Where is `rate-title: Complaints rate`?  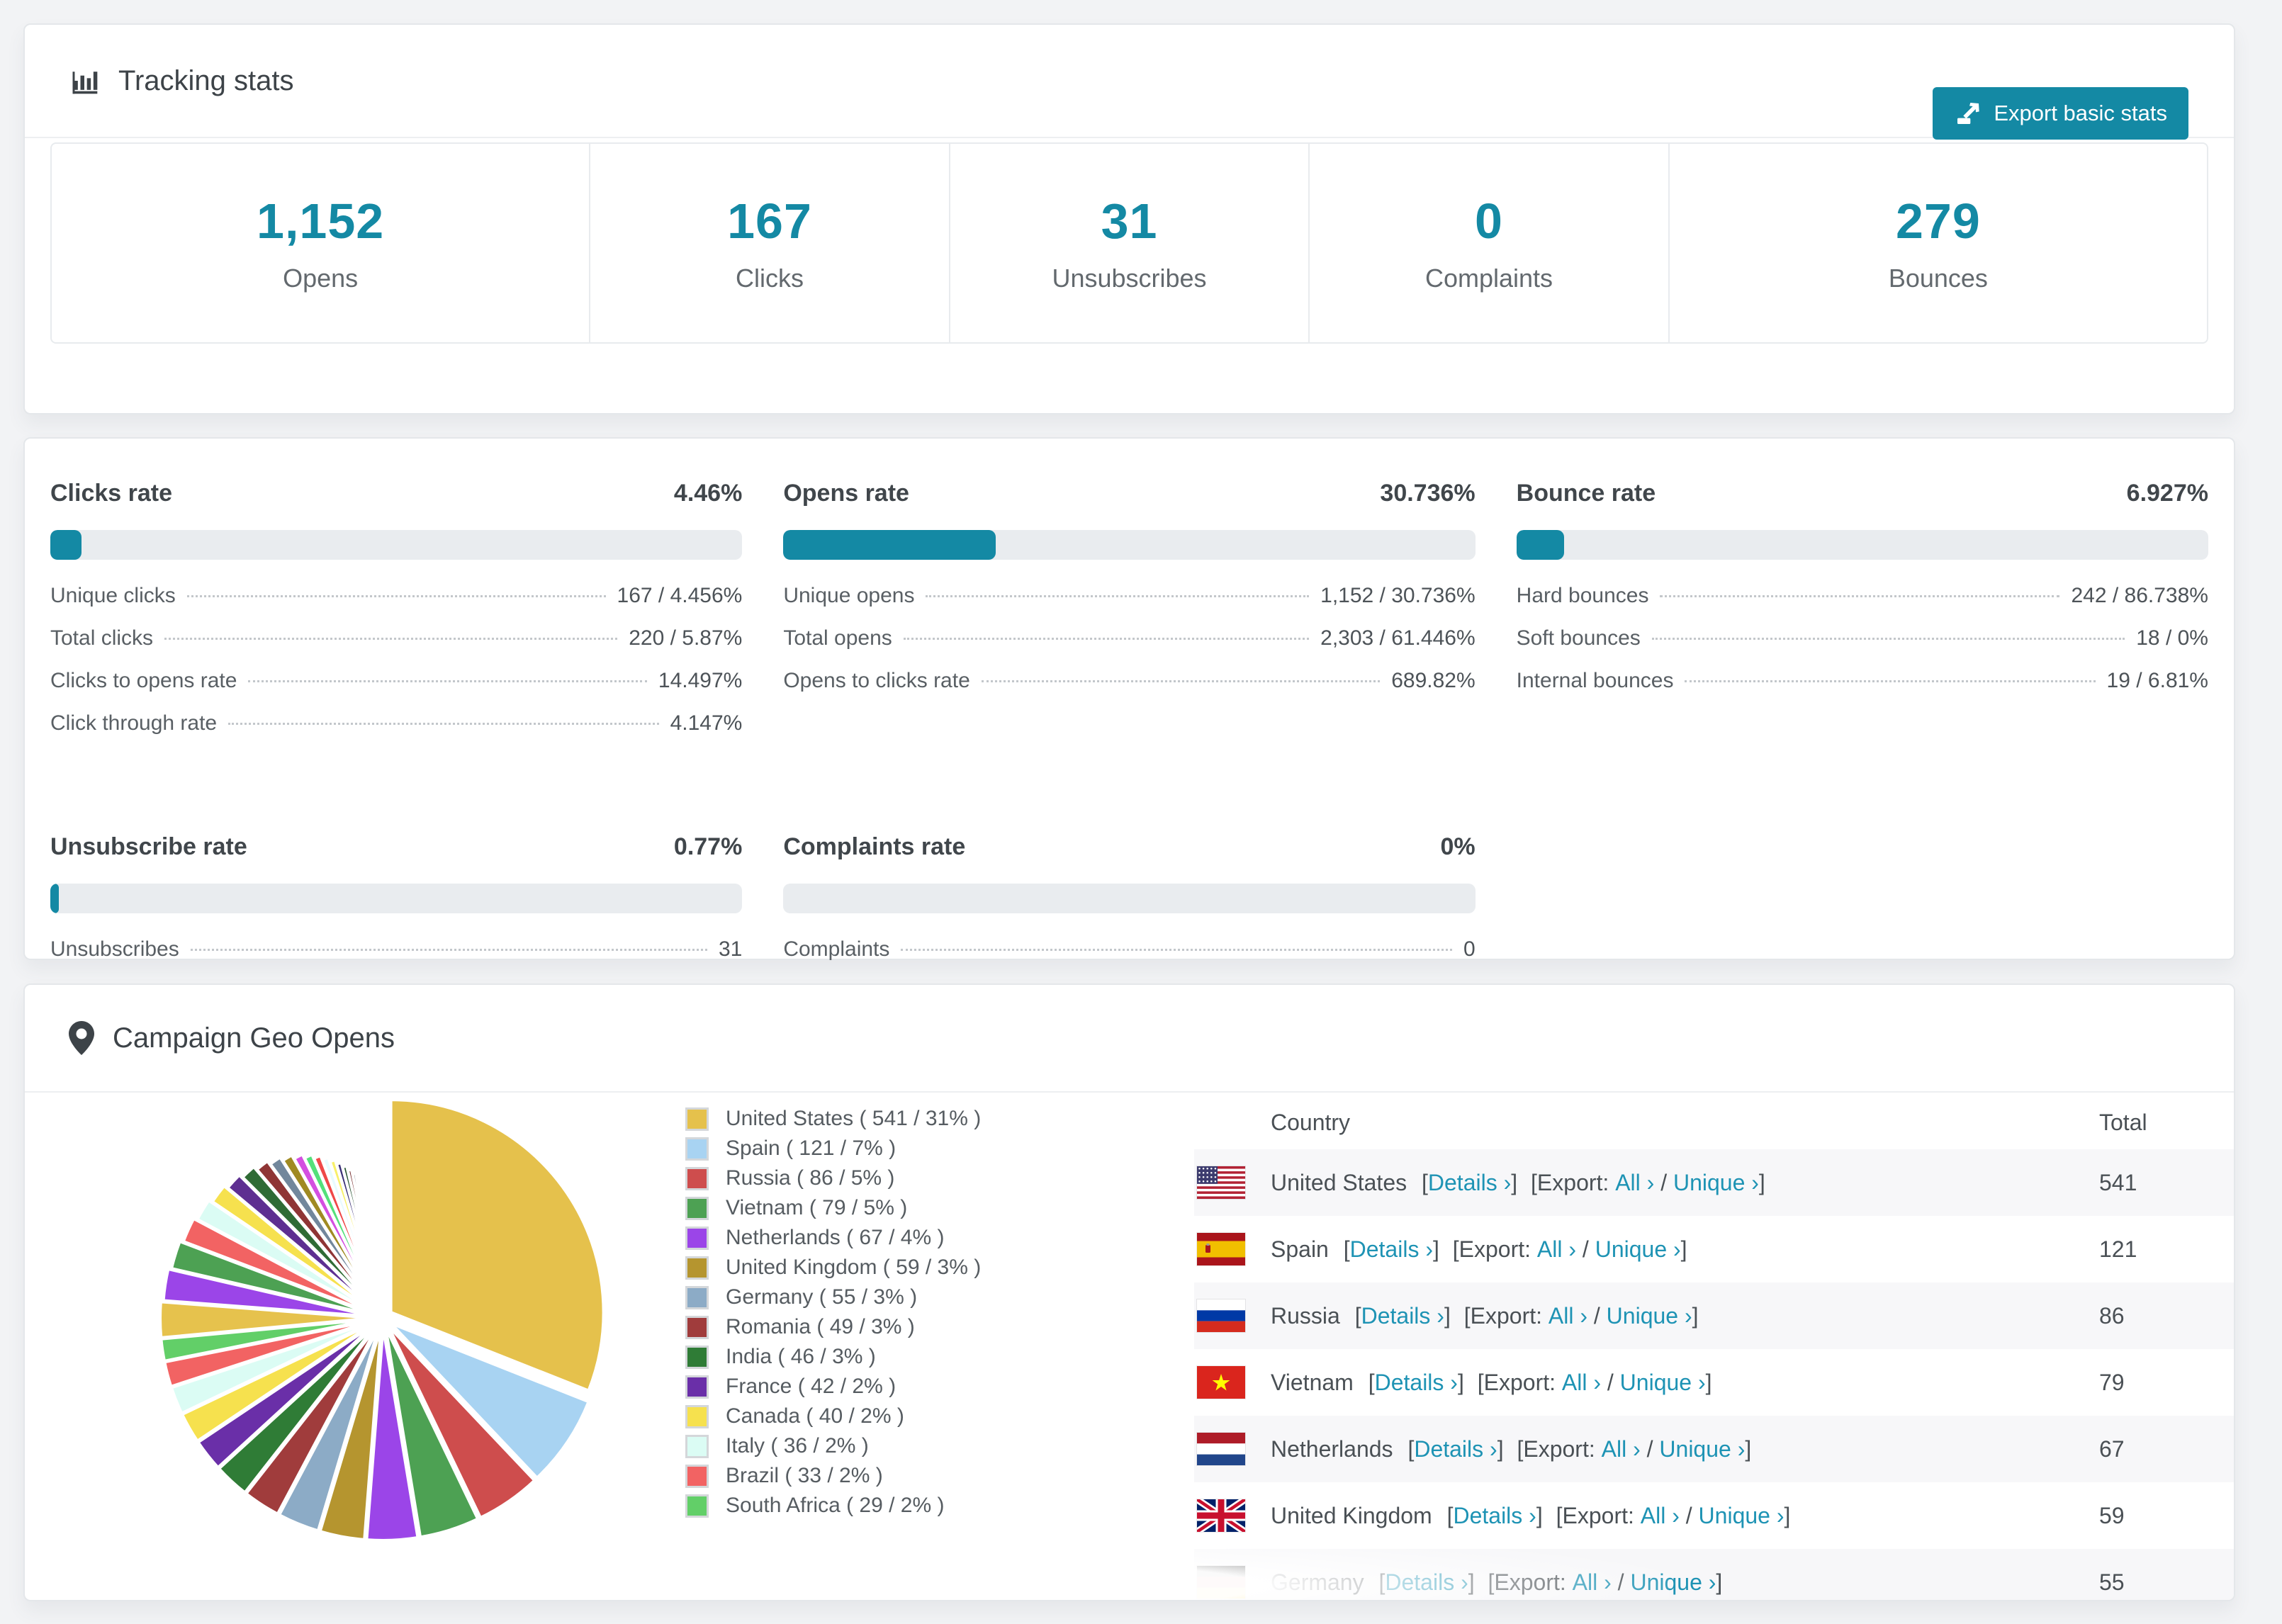 rate-title: Complaints rate is located at coordinates (875, 847).